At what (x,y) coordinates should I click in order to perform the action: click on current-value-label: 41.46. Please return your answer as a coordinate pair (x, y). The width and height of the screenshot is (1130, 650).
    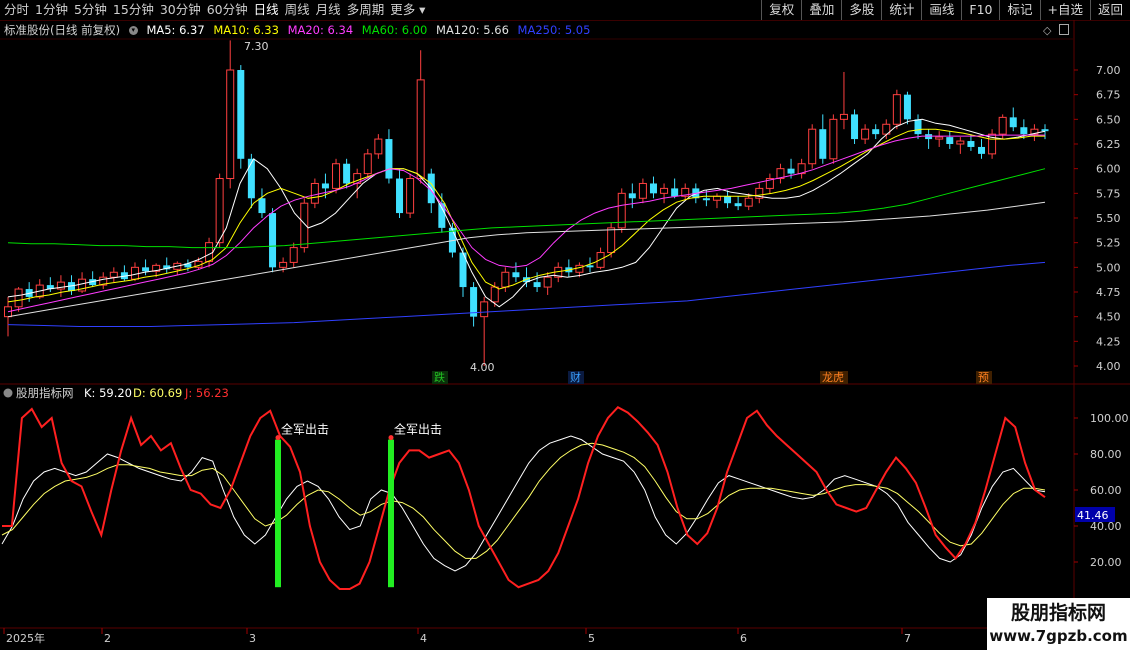
    Looking at the image, I should click on (1093, 515).